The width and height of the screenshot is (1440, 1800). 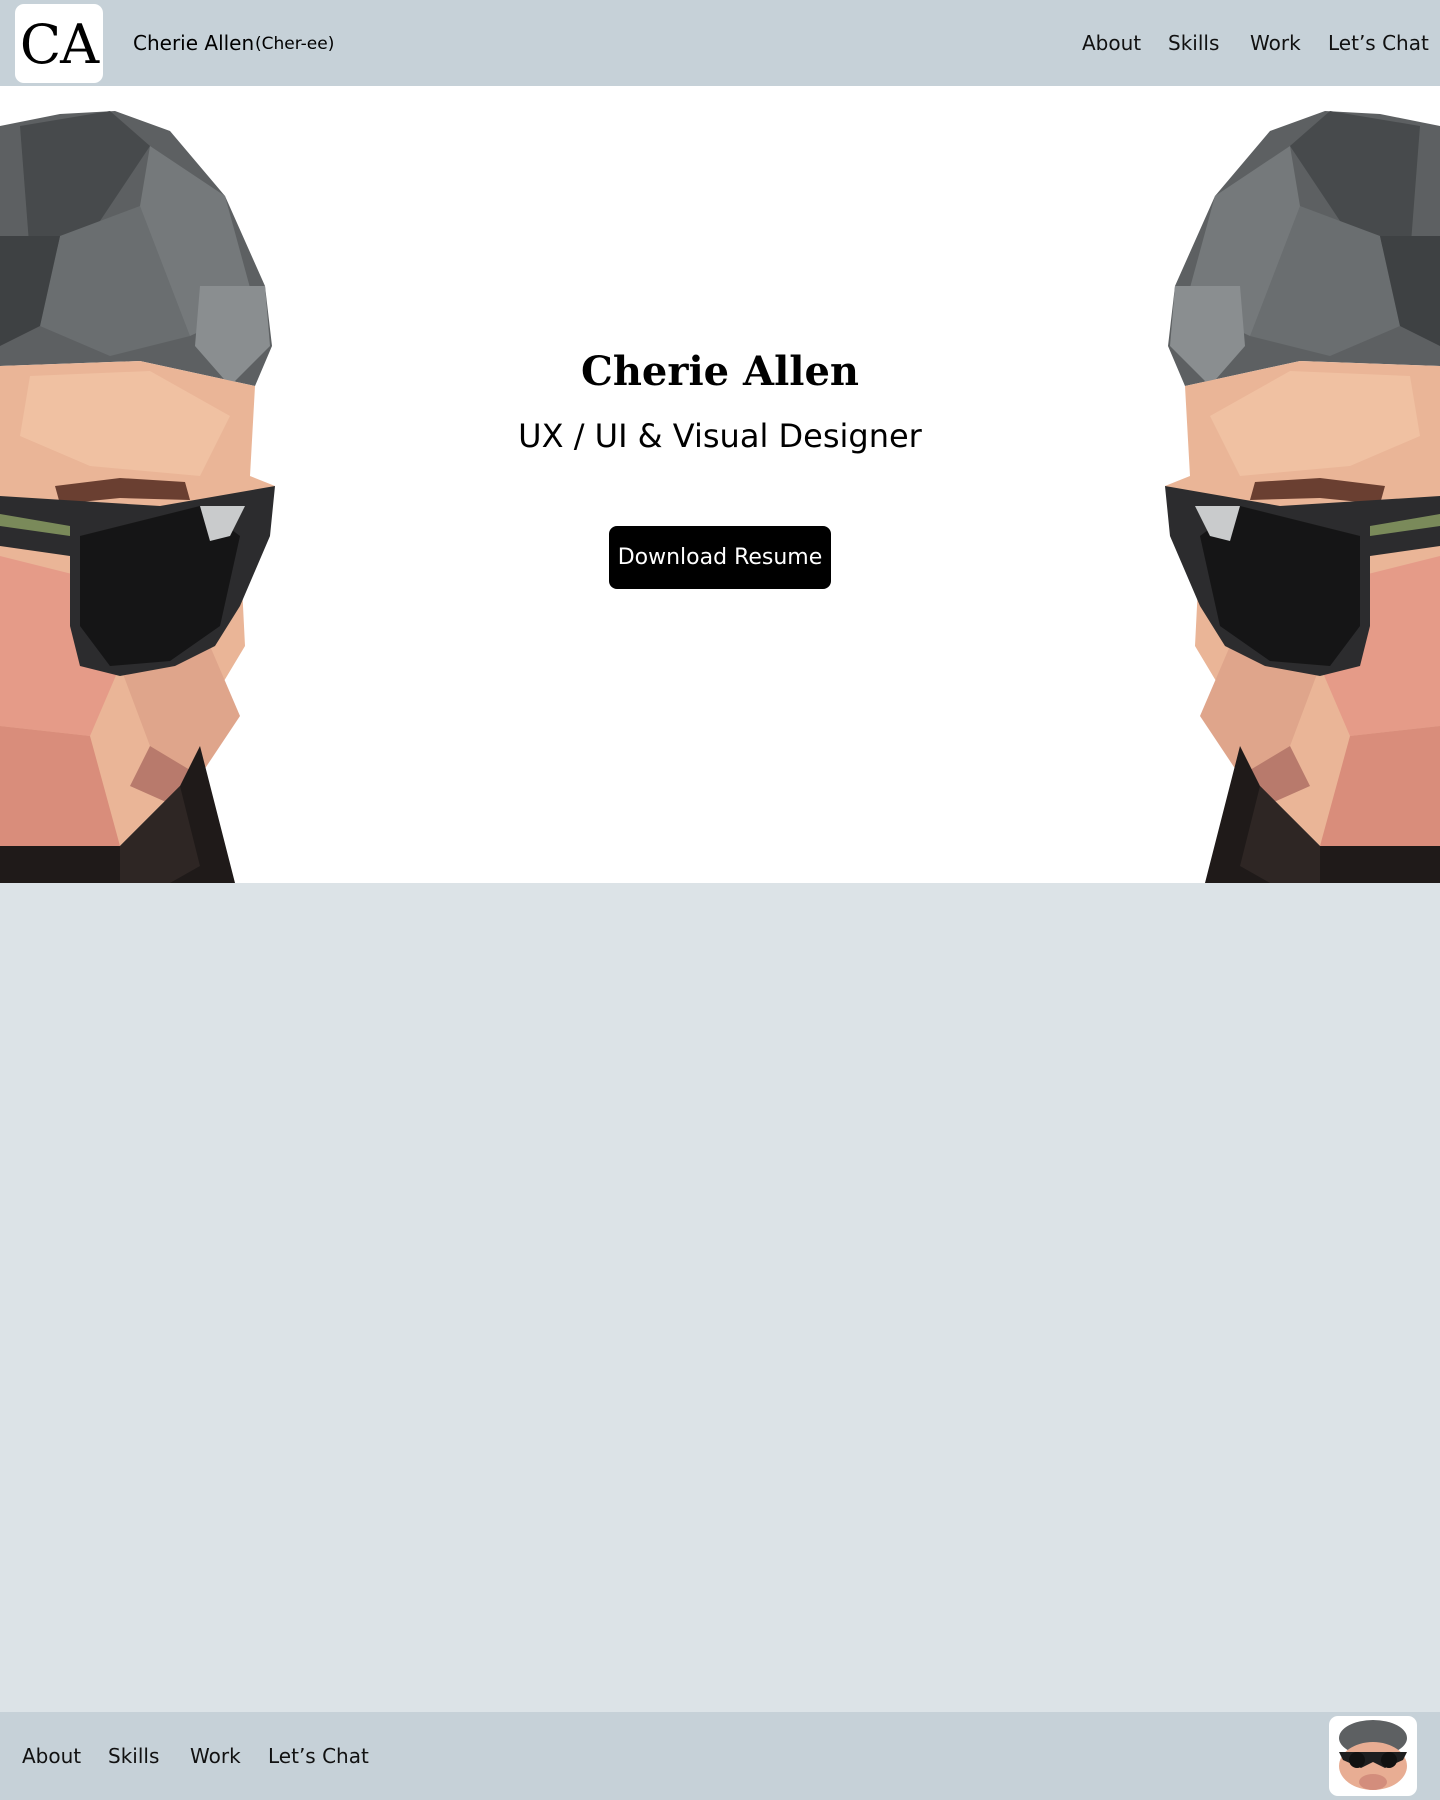 I want to click on footer-link-chat: Let’s Chat, so click(x=318, y=1756).